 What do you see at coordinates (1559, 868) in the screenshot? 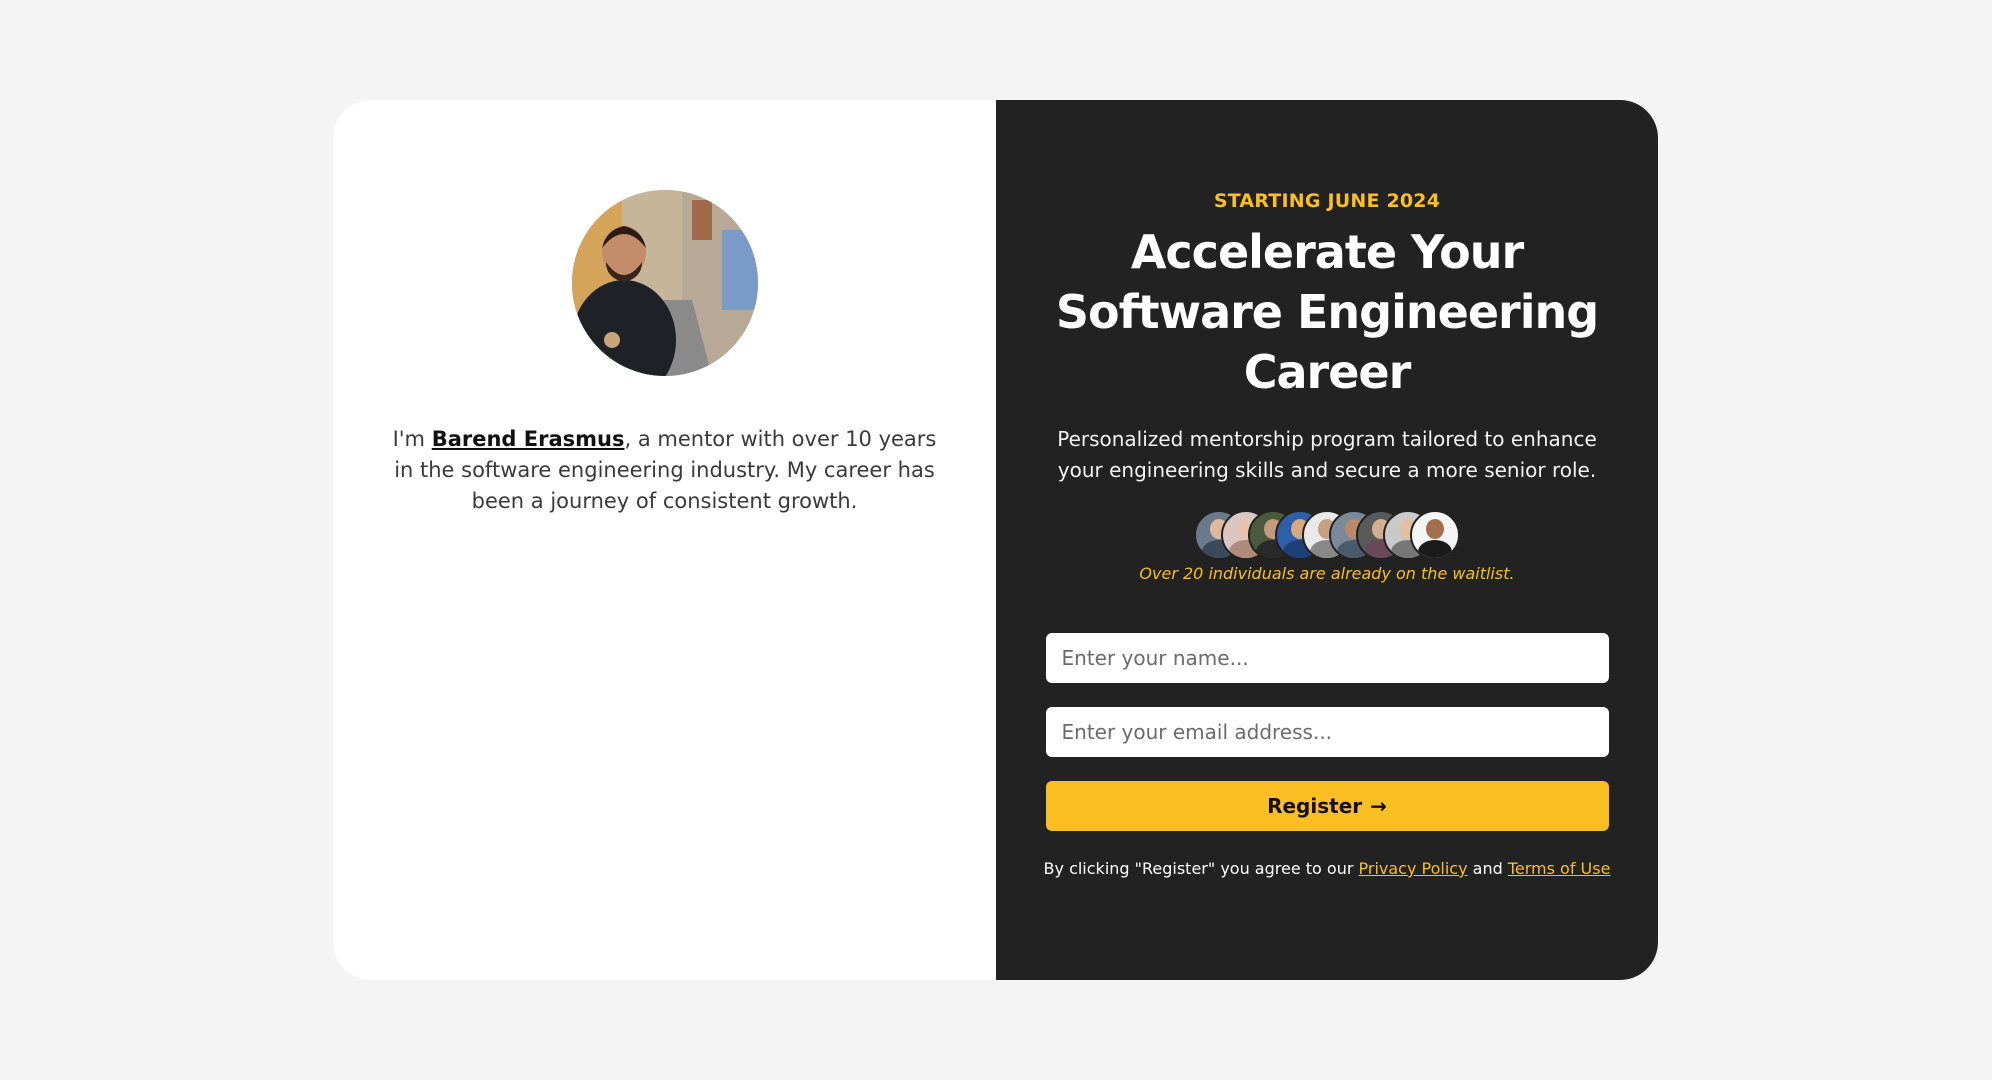
I see `terms-of-use-link: Terms of Use` at bounding box center [1559, 868].